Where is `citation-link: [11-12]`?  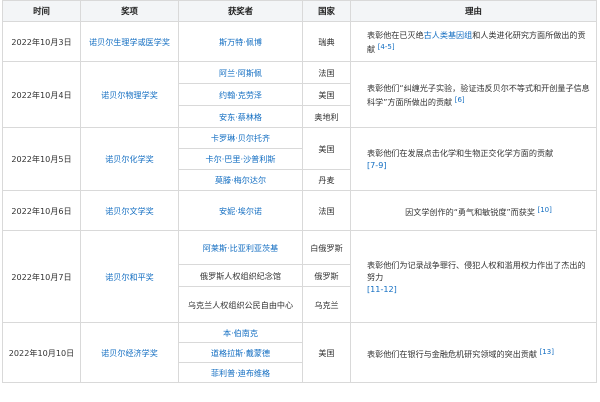 citation-link: [11-12] is located at coordinates (382, 289).